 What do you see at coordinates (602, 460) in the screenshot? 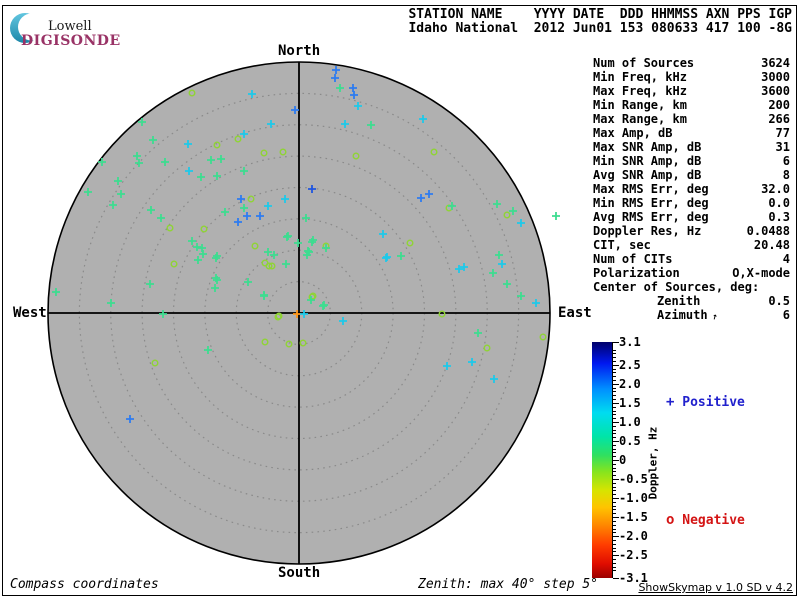
I see `doppler-colorbar-gradient` at bounding box center [602, 460].